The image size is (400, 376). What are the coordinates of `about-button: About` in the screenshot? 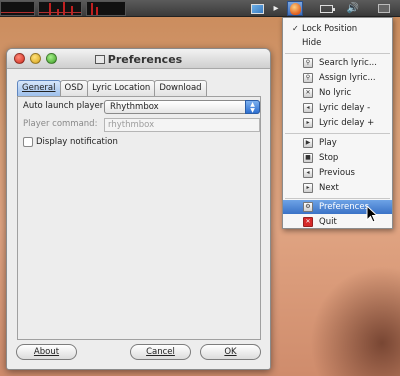 It's located at (46, 352).